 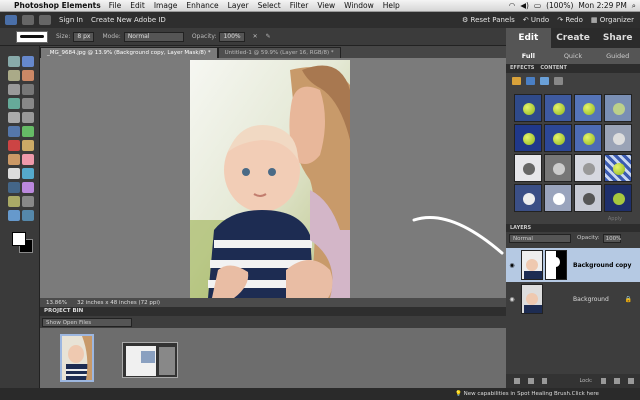 What do you see at coordinates (28, 159) in the screenshot?
I see `eraser-tool-icon` at bounding box center [28, 159].